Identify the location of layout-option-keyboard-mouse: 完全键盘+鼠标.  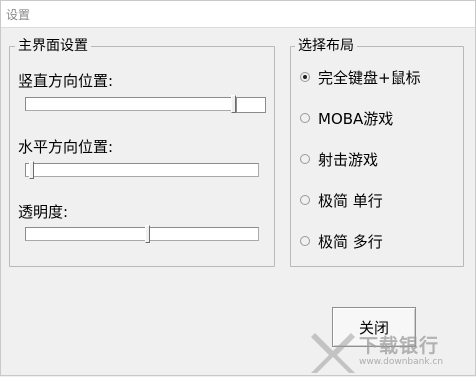
(360, 77).